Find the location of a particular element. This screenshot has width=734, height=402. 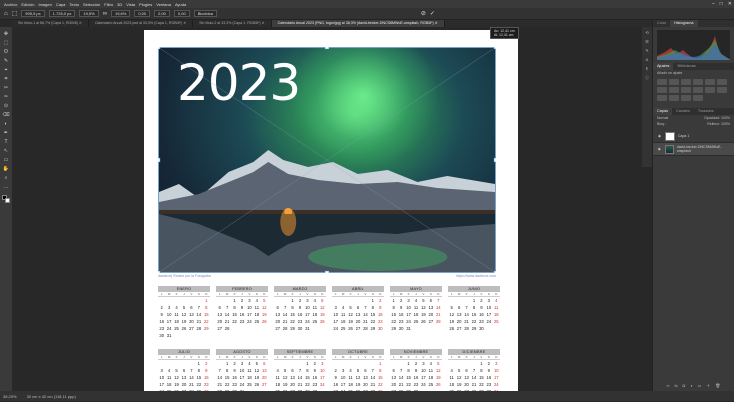

tool-icon: ✎ is located at coordinates (6, 61).